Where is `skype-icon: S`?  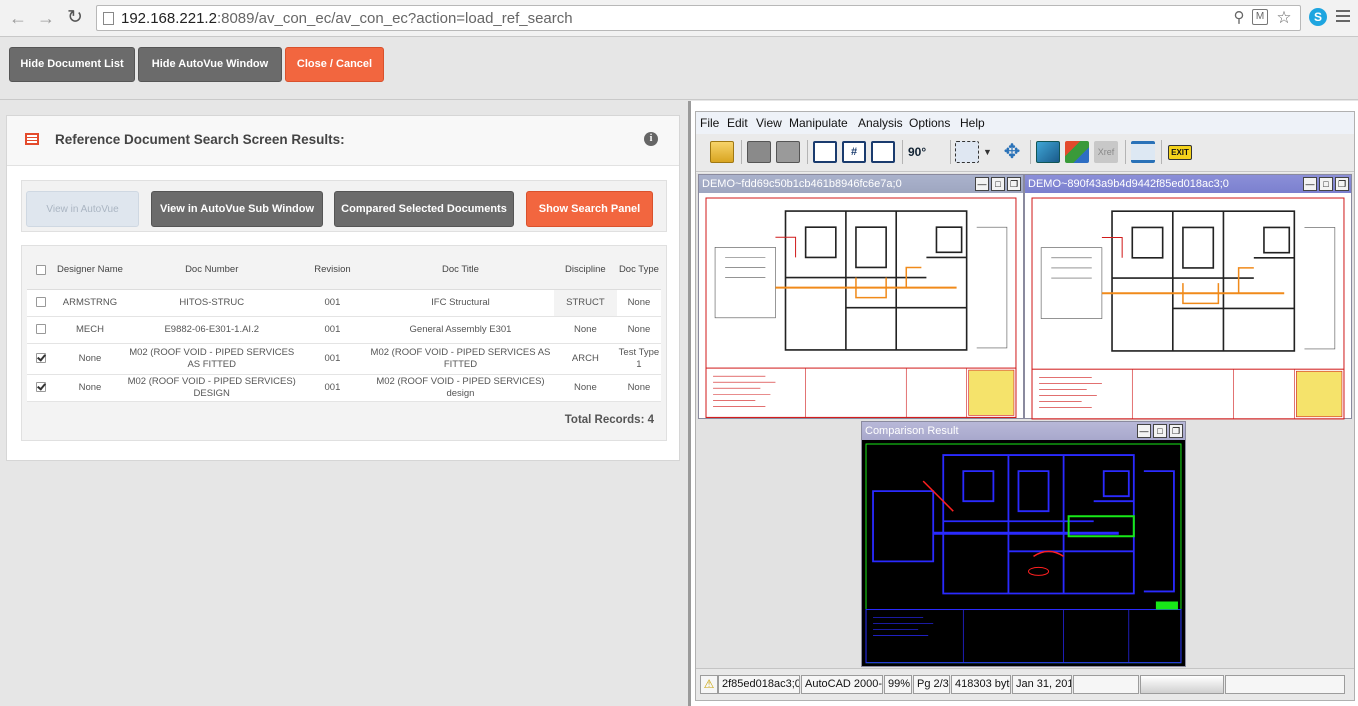
skype-icon: S is located at coordinates (1318, 17).